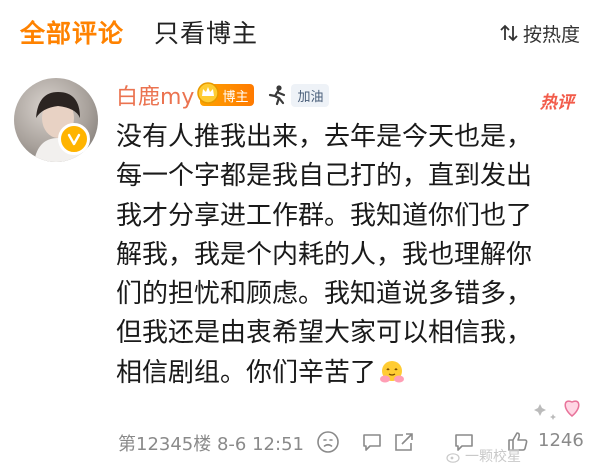 This screenshot has height=470, width=600. Describe the element at coordinates (557, 410) in the screenshot. I see `heart-sparkle-icon` at that location.